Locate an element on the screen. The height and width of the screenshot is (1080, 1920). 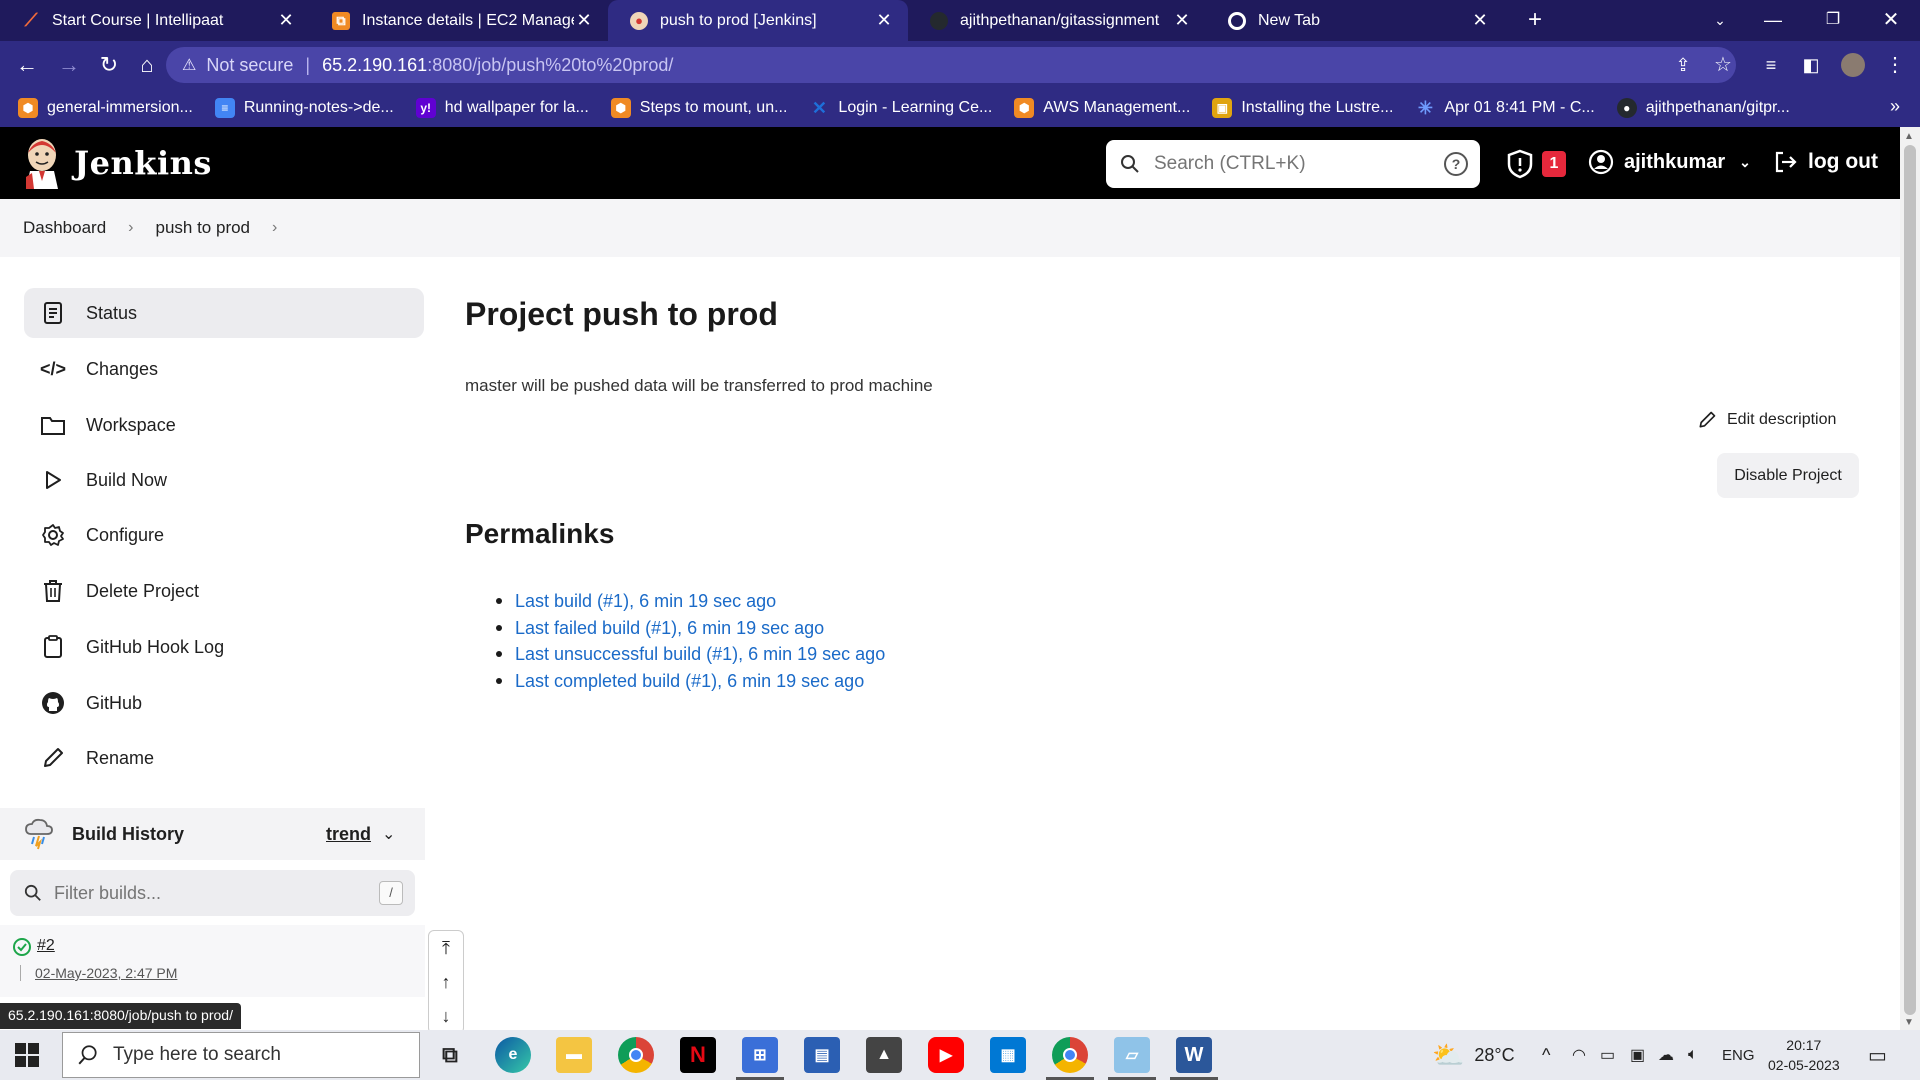
help-icon: ? is located at coordinates (1456, 164).